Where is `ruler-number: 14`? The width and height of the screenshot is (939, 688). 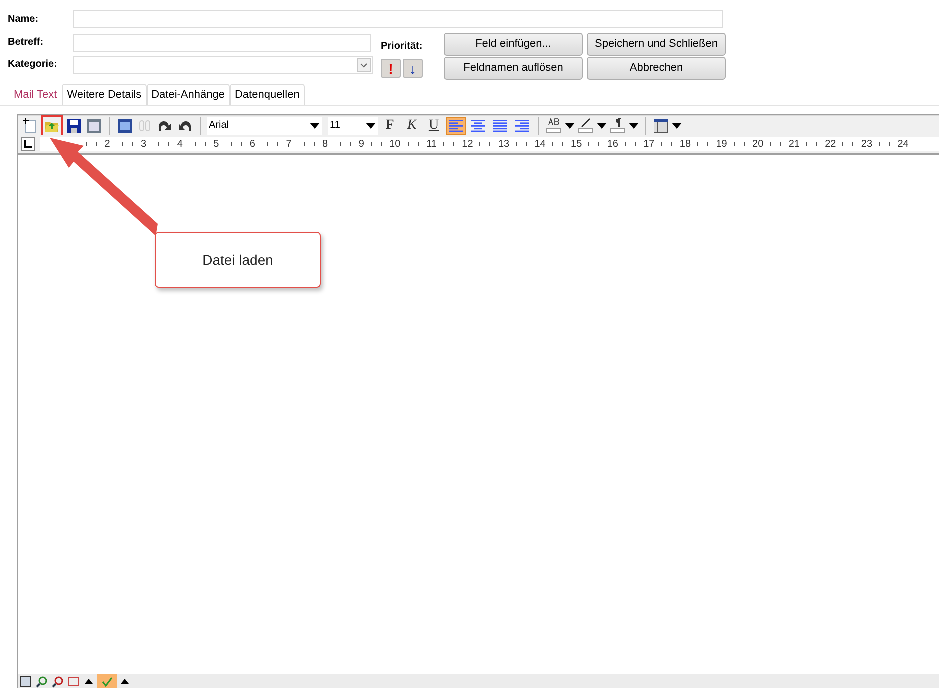
ruler-number: 14 is located at coordinates (540, 145).